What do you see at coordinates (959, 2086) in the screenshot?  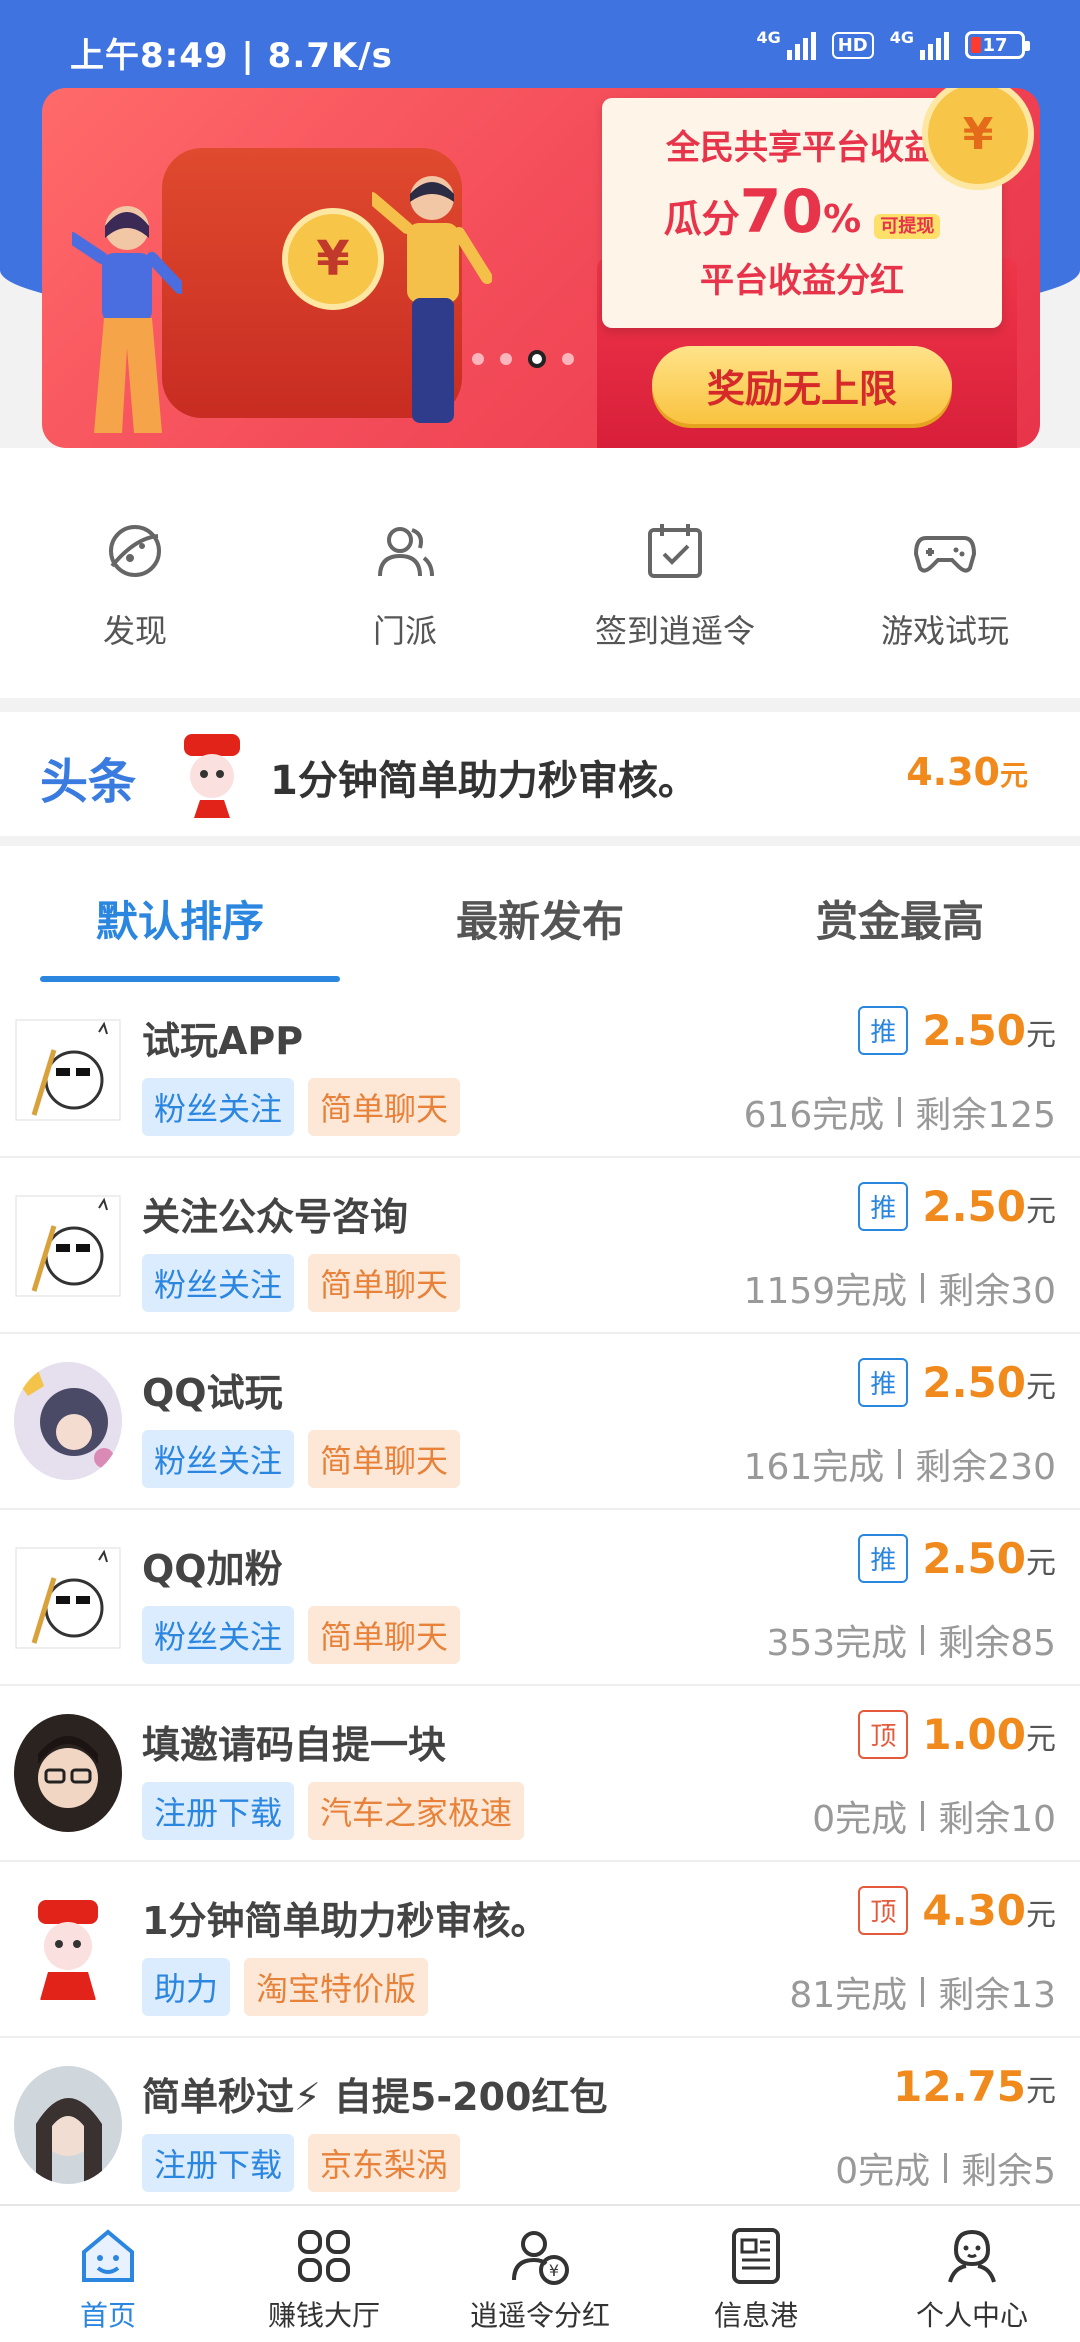 I see `task-price-value: 12.75` at bounding box center [959, 2086].